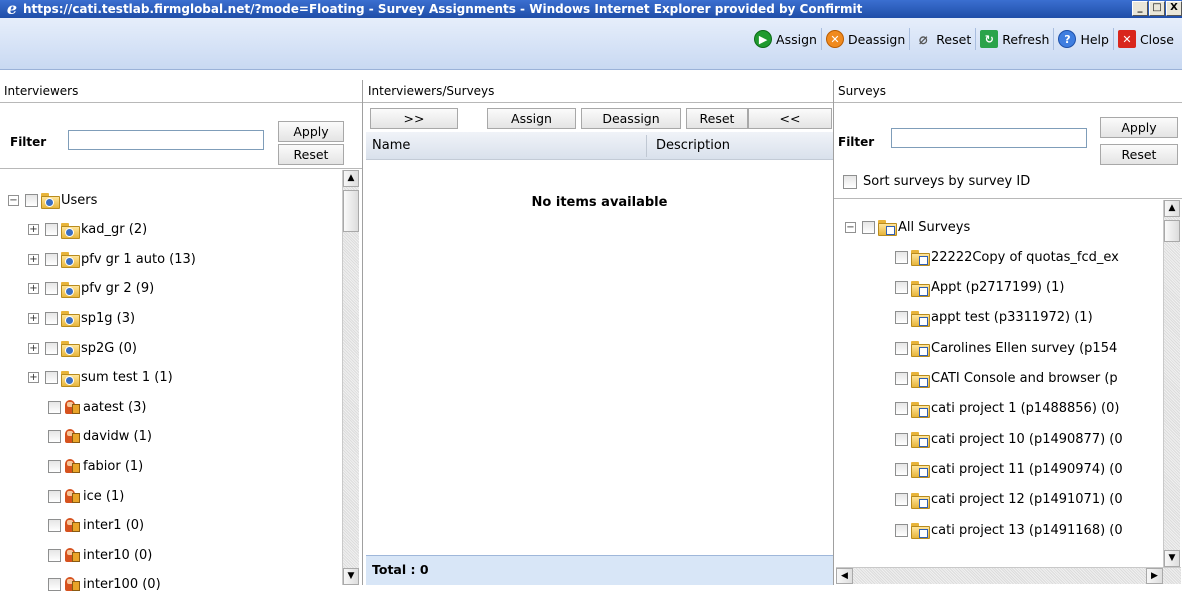 This screenshot has width=1182, height=596. I want to click on toolbar-refresh-button: ↻ Refresh, so click(1015, 39).